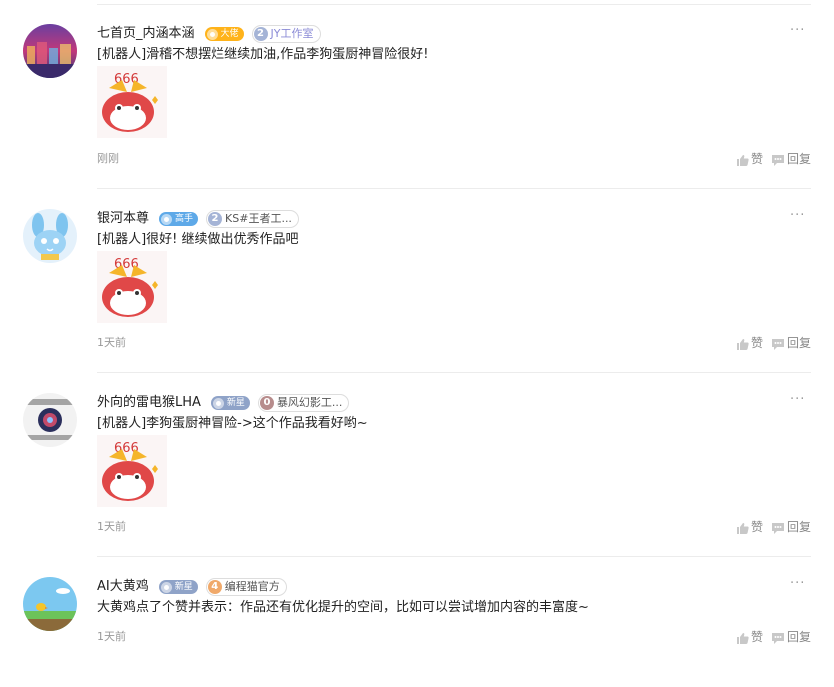 The height and width of the screenshot is (687, 834). I want to click on comment-time: 刚刚, so click(108, 158).